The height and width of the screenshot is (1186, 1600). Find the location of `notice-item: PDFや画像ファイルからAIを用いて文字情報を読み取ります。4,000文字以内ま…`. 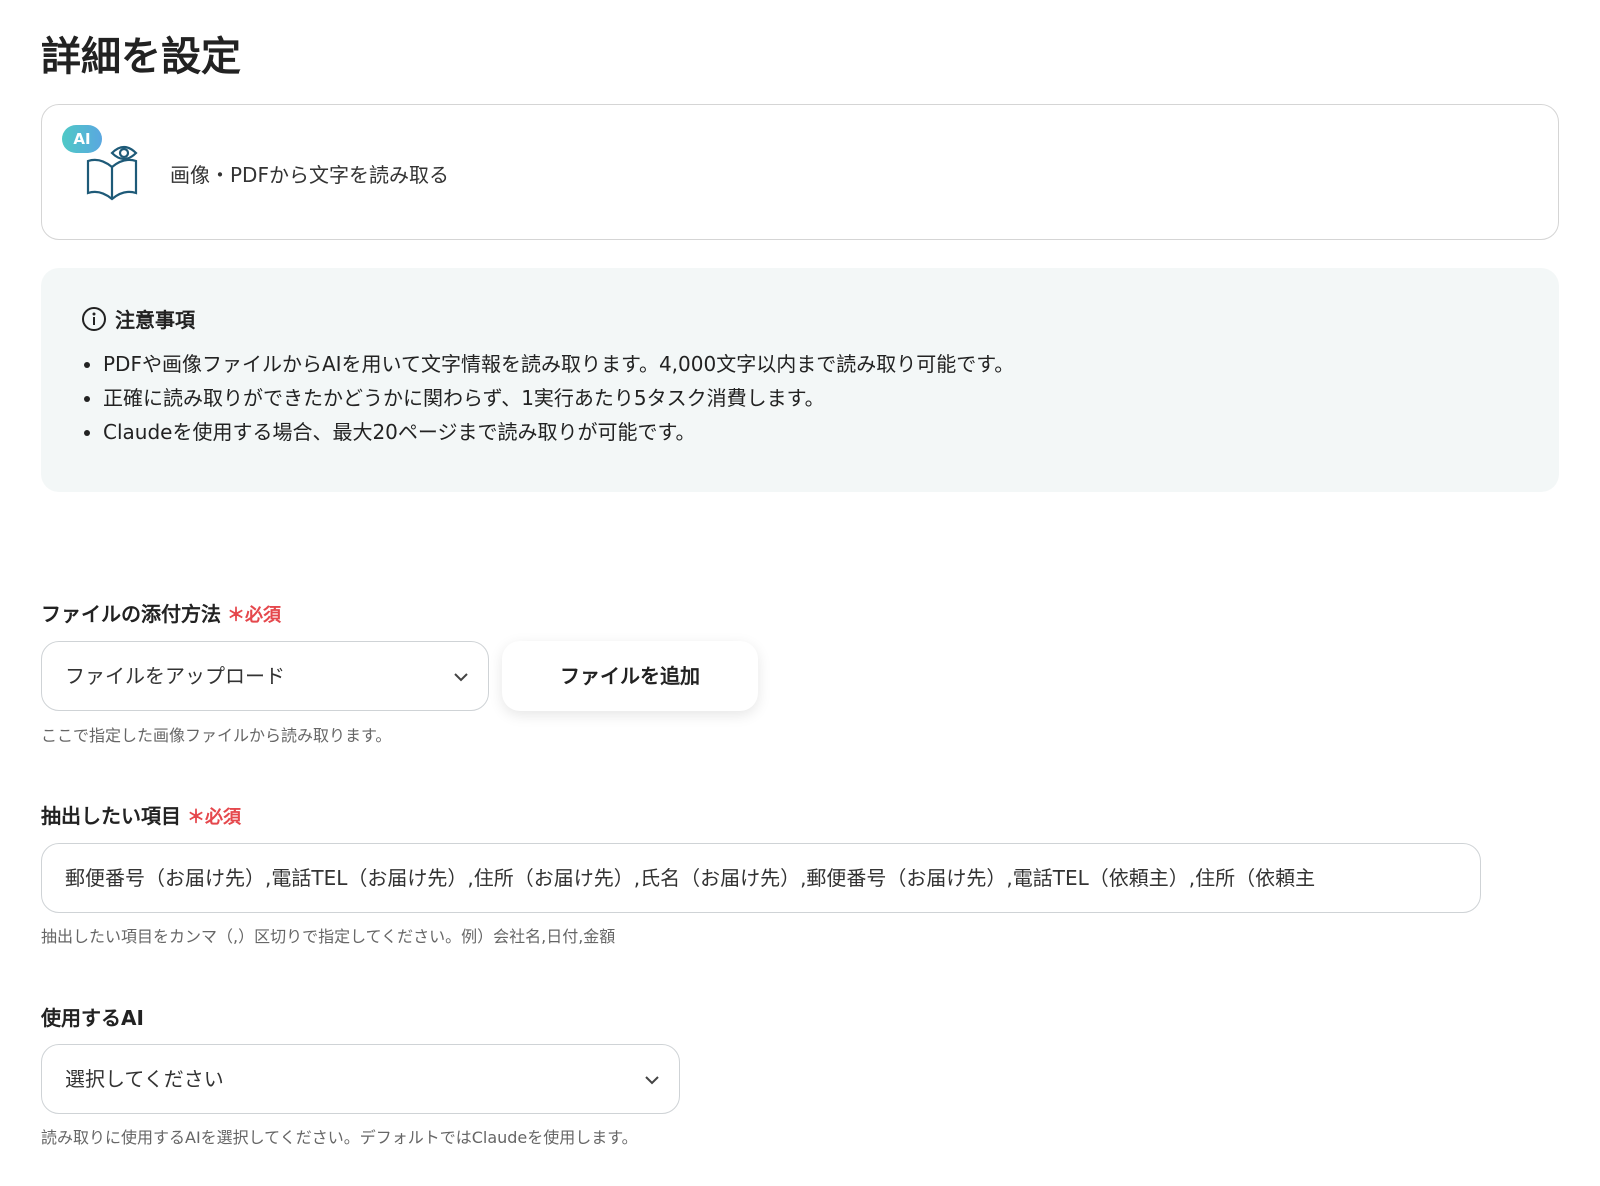

notice-item: PDFや画像ファイルからAIを用いて文字情報を読み取ります。4,000文字以内ま… is located at coordinates (811, 364).